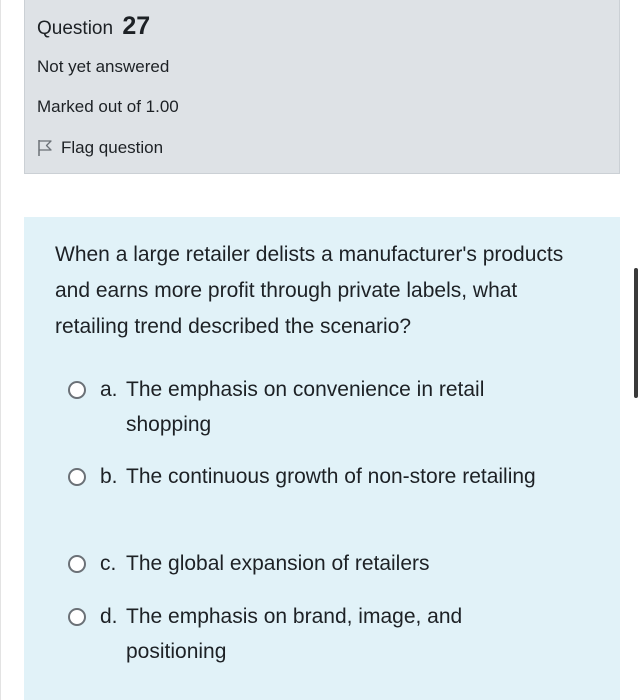  Describe the element at coordinates (0, 350) in the screenshot. I see `left-border` at that location.